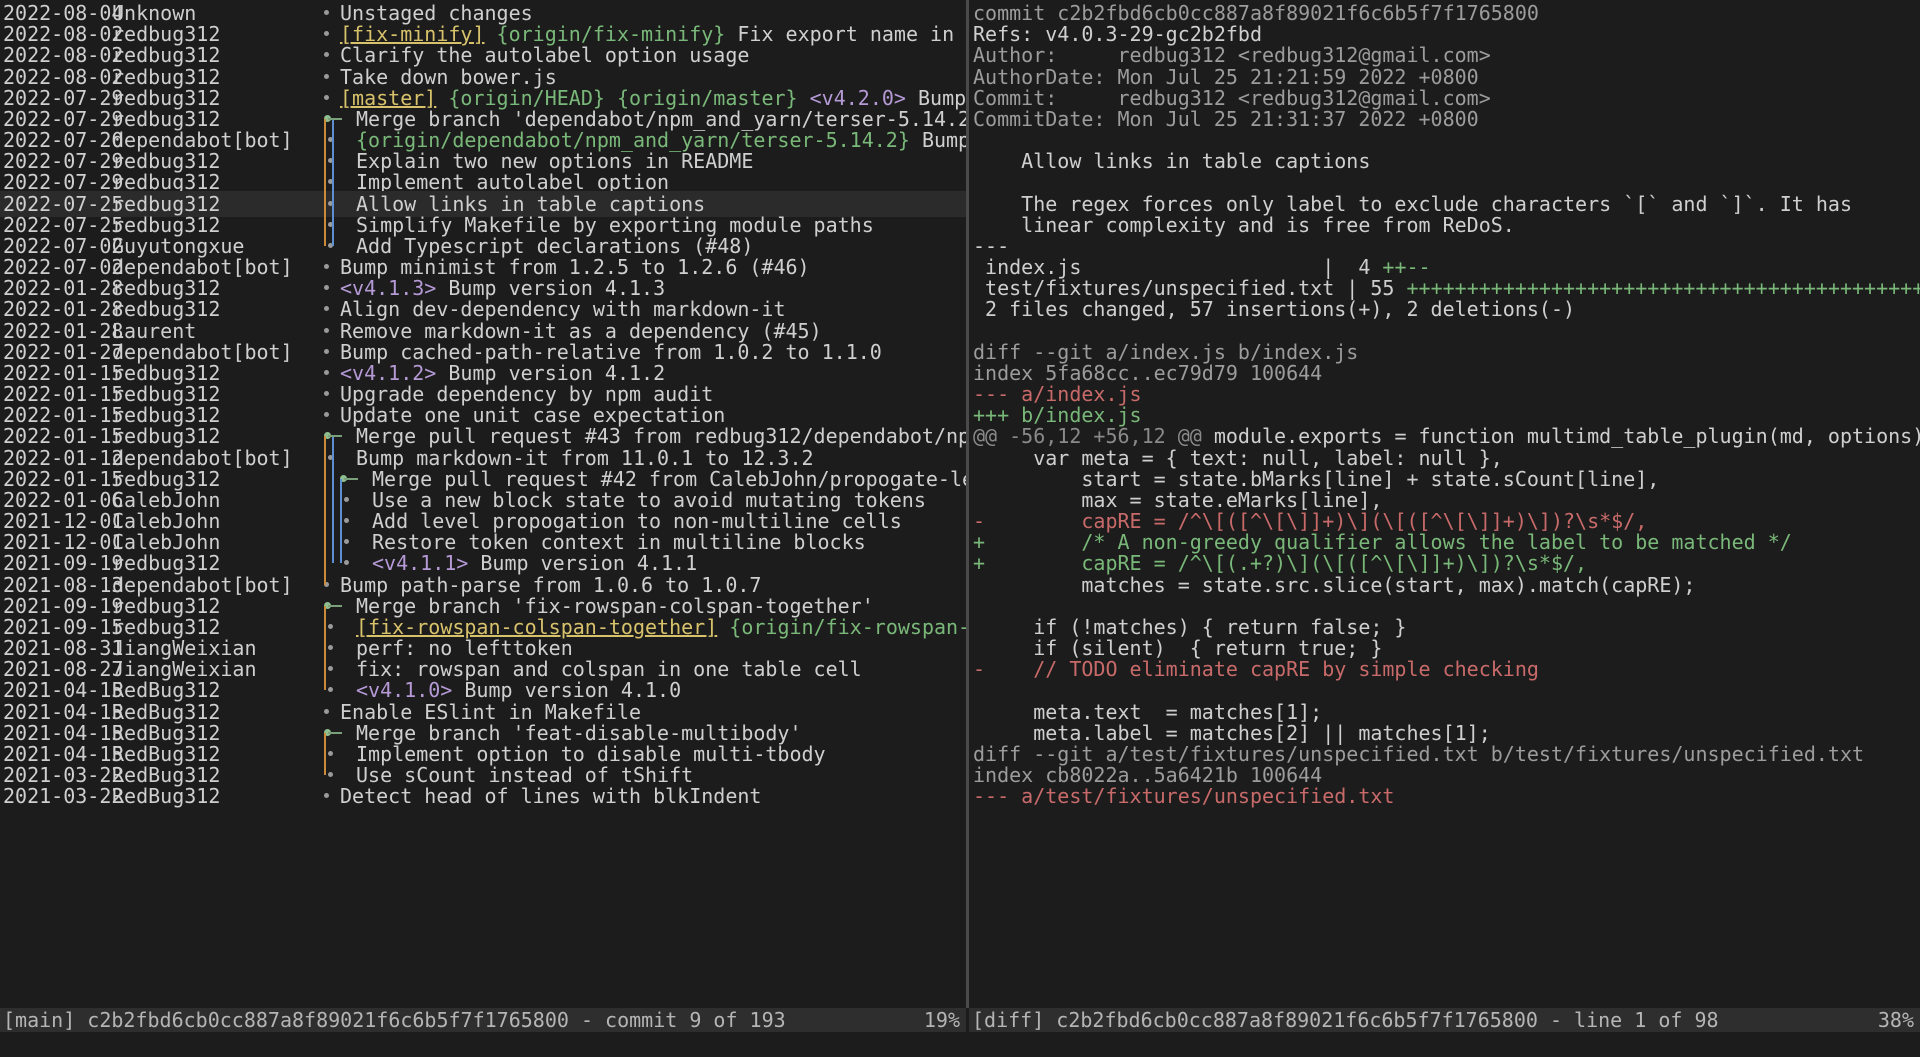  What do you see at coordinates (941, 1020) in the screenshot?
I see `log-scroll-percent: 19%` at bounding box center [941, 1020].